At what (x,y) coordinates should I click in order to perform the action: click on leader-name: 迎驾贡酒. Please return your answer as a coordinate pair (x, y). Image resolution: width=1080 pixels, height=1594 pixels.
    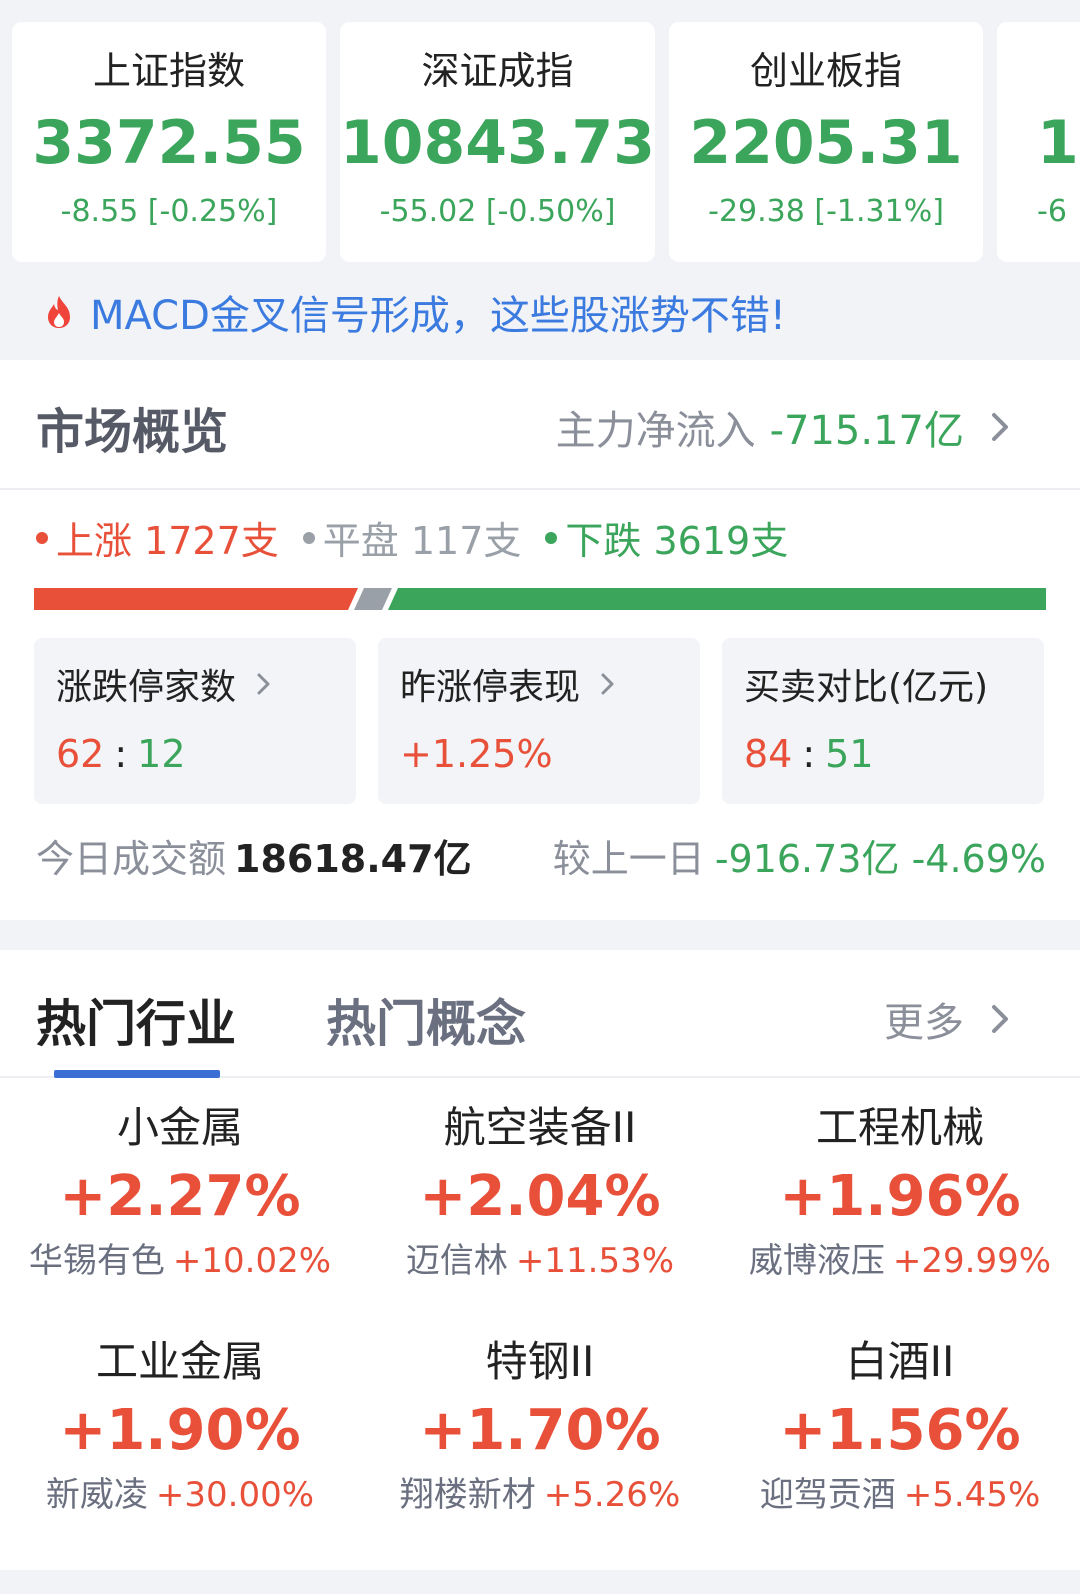
    Looking at the image, I should click on (827, 1495).